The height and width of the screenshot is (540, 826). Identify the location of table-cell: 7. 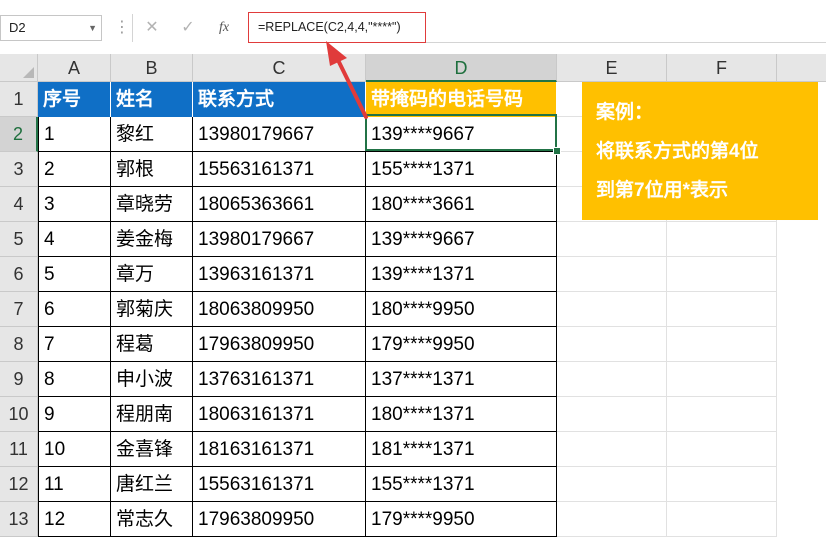
(74, 344).